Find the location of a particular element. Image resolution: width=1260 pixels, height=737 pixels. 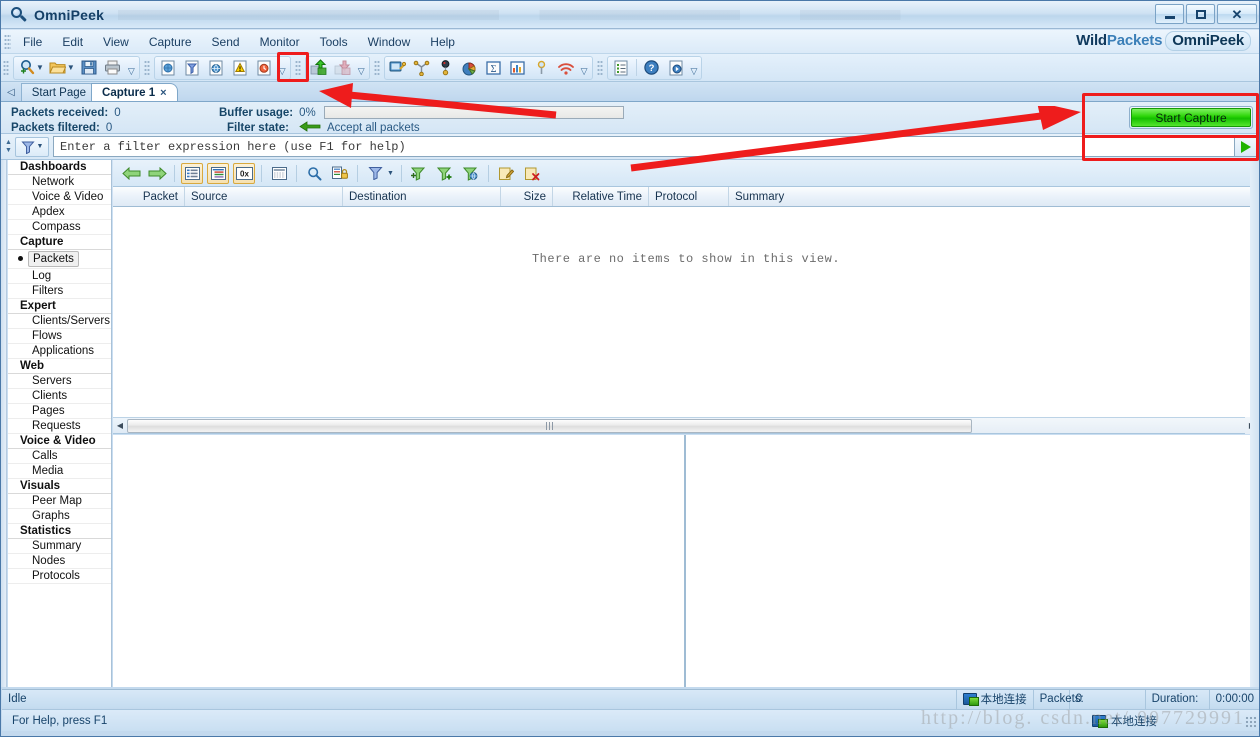

sidebar-item-servers: Servers is located at coordinates (59, 381).